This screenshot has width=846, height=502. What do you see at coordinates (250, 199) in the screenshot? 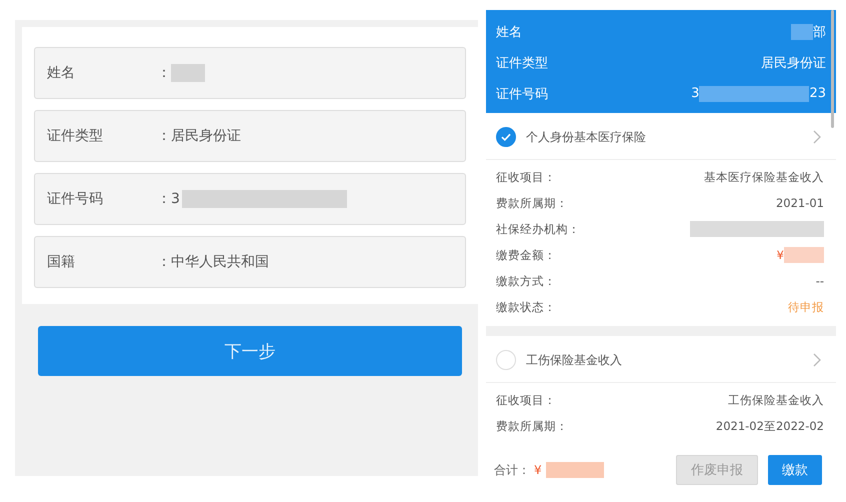
I see `form-field: 证件号码 ：3` at bounding box center [250, 199].